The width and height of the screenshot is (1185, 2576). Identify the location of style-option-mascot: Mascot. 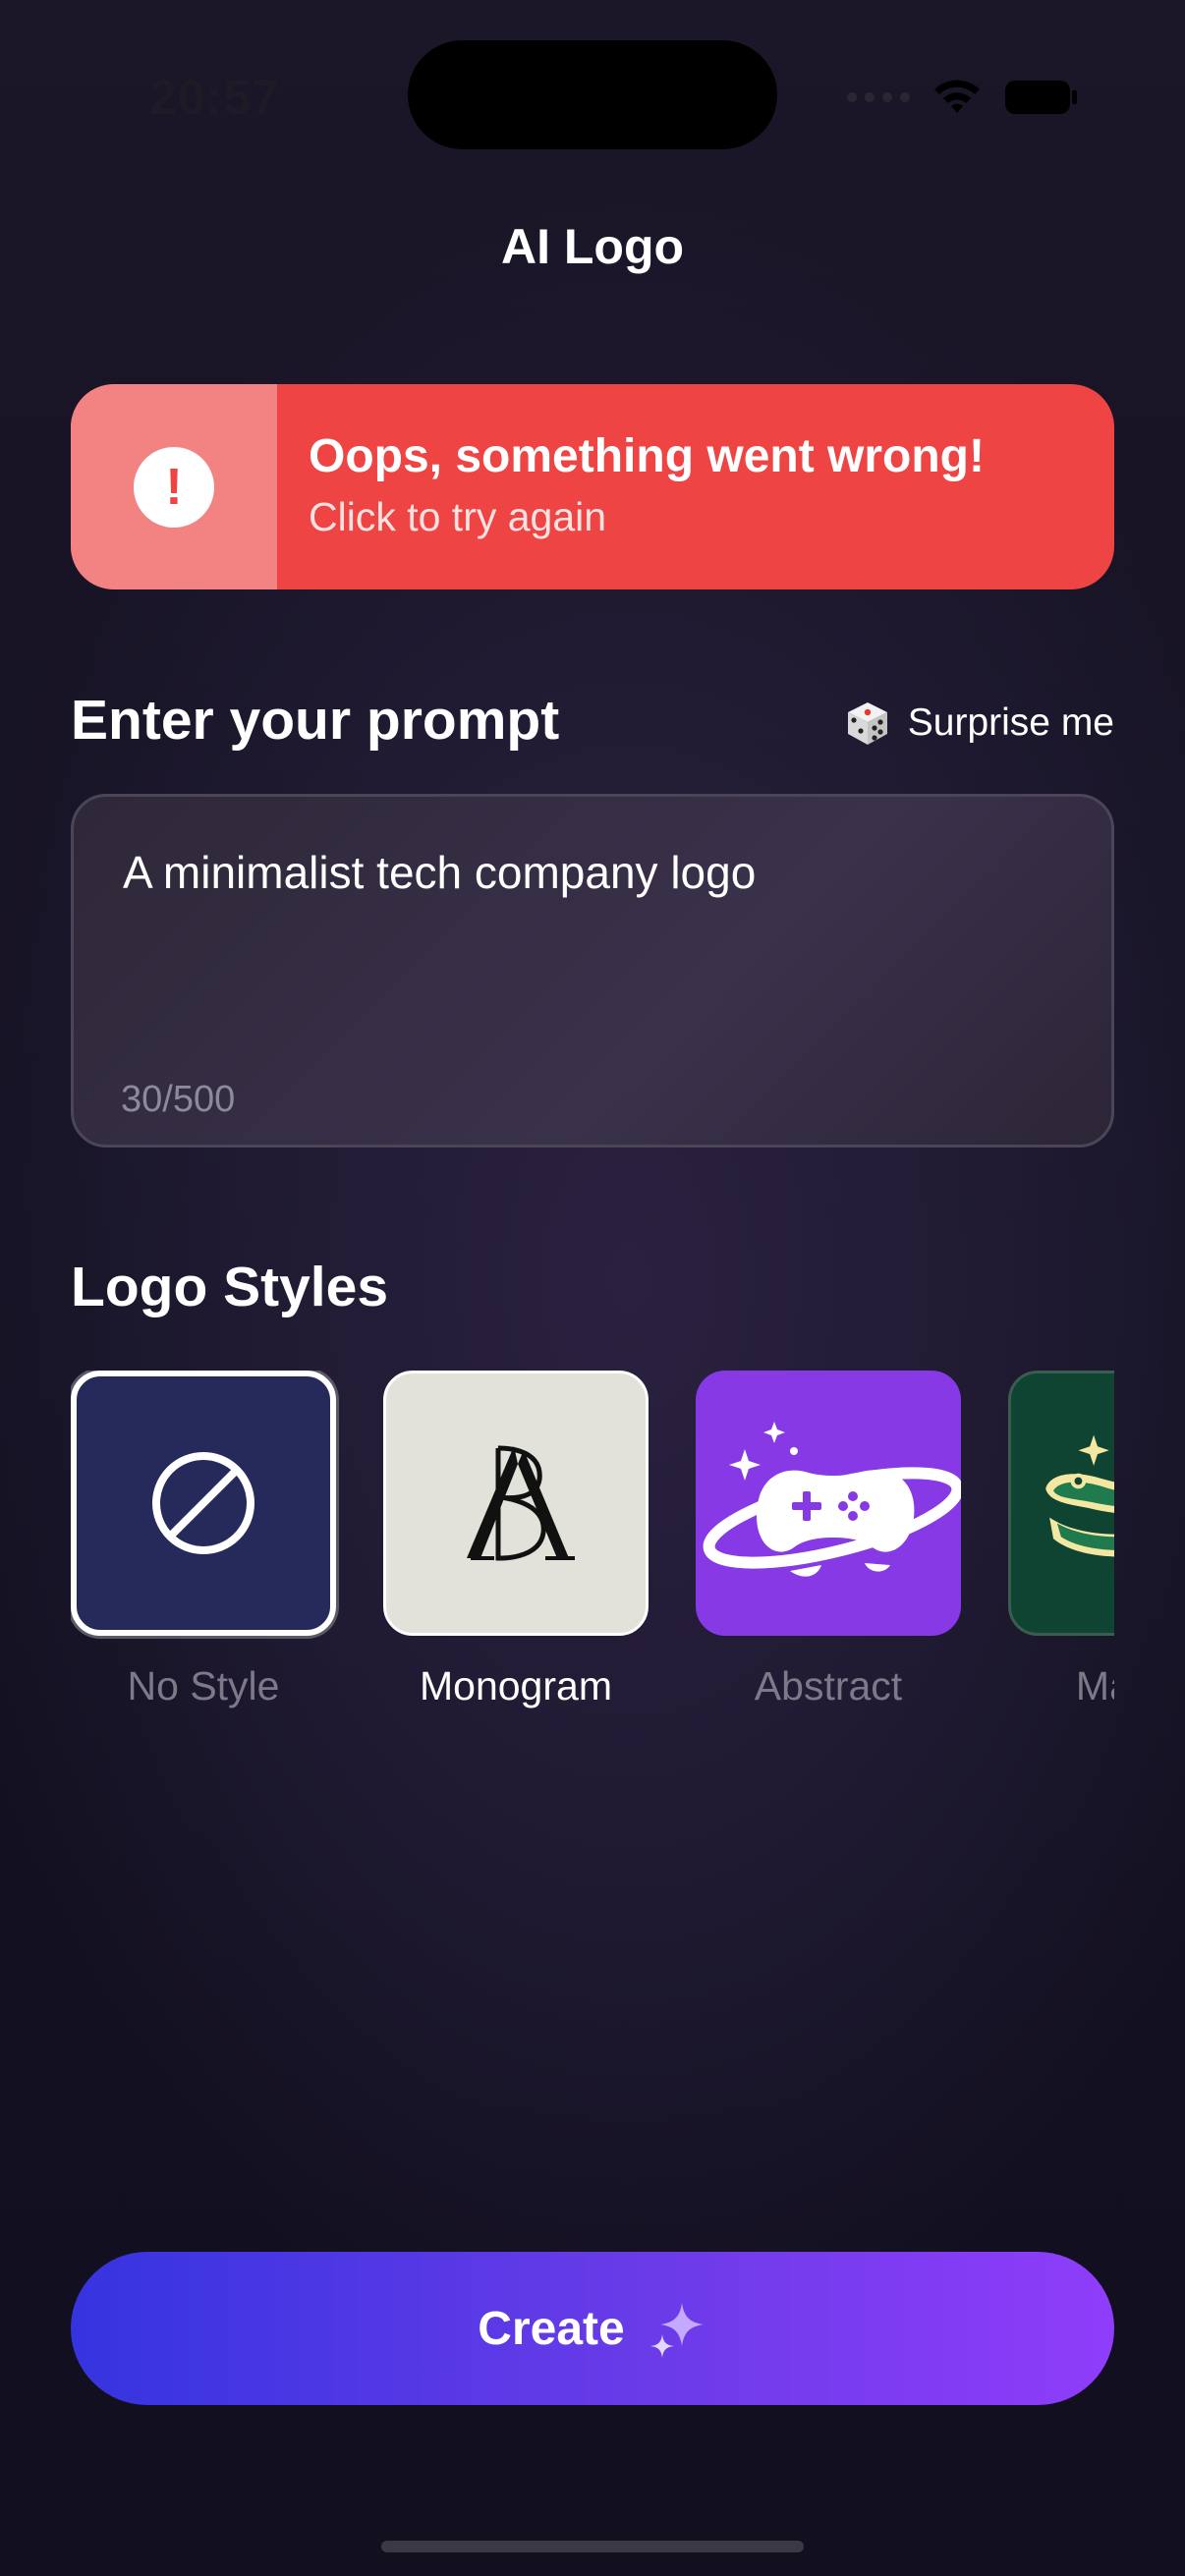
(1061, 1540).